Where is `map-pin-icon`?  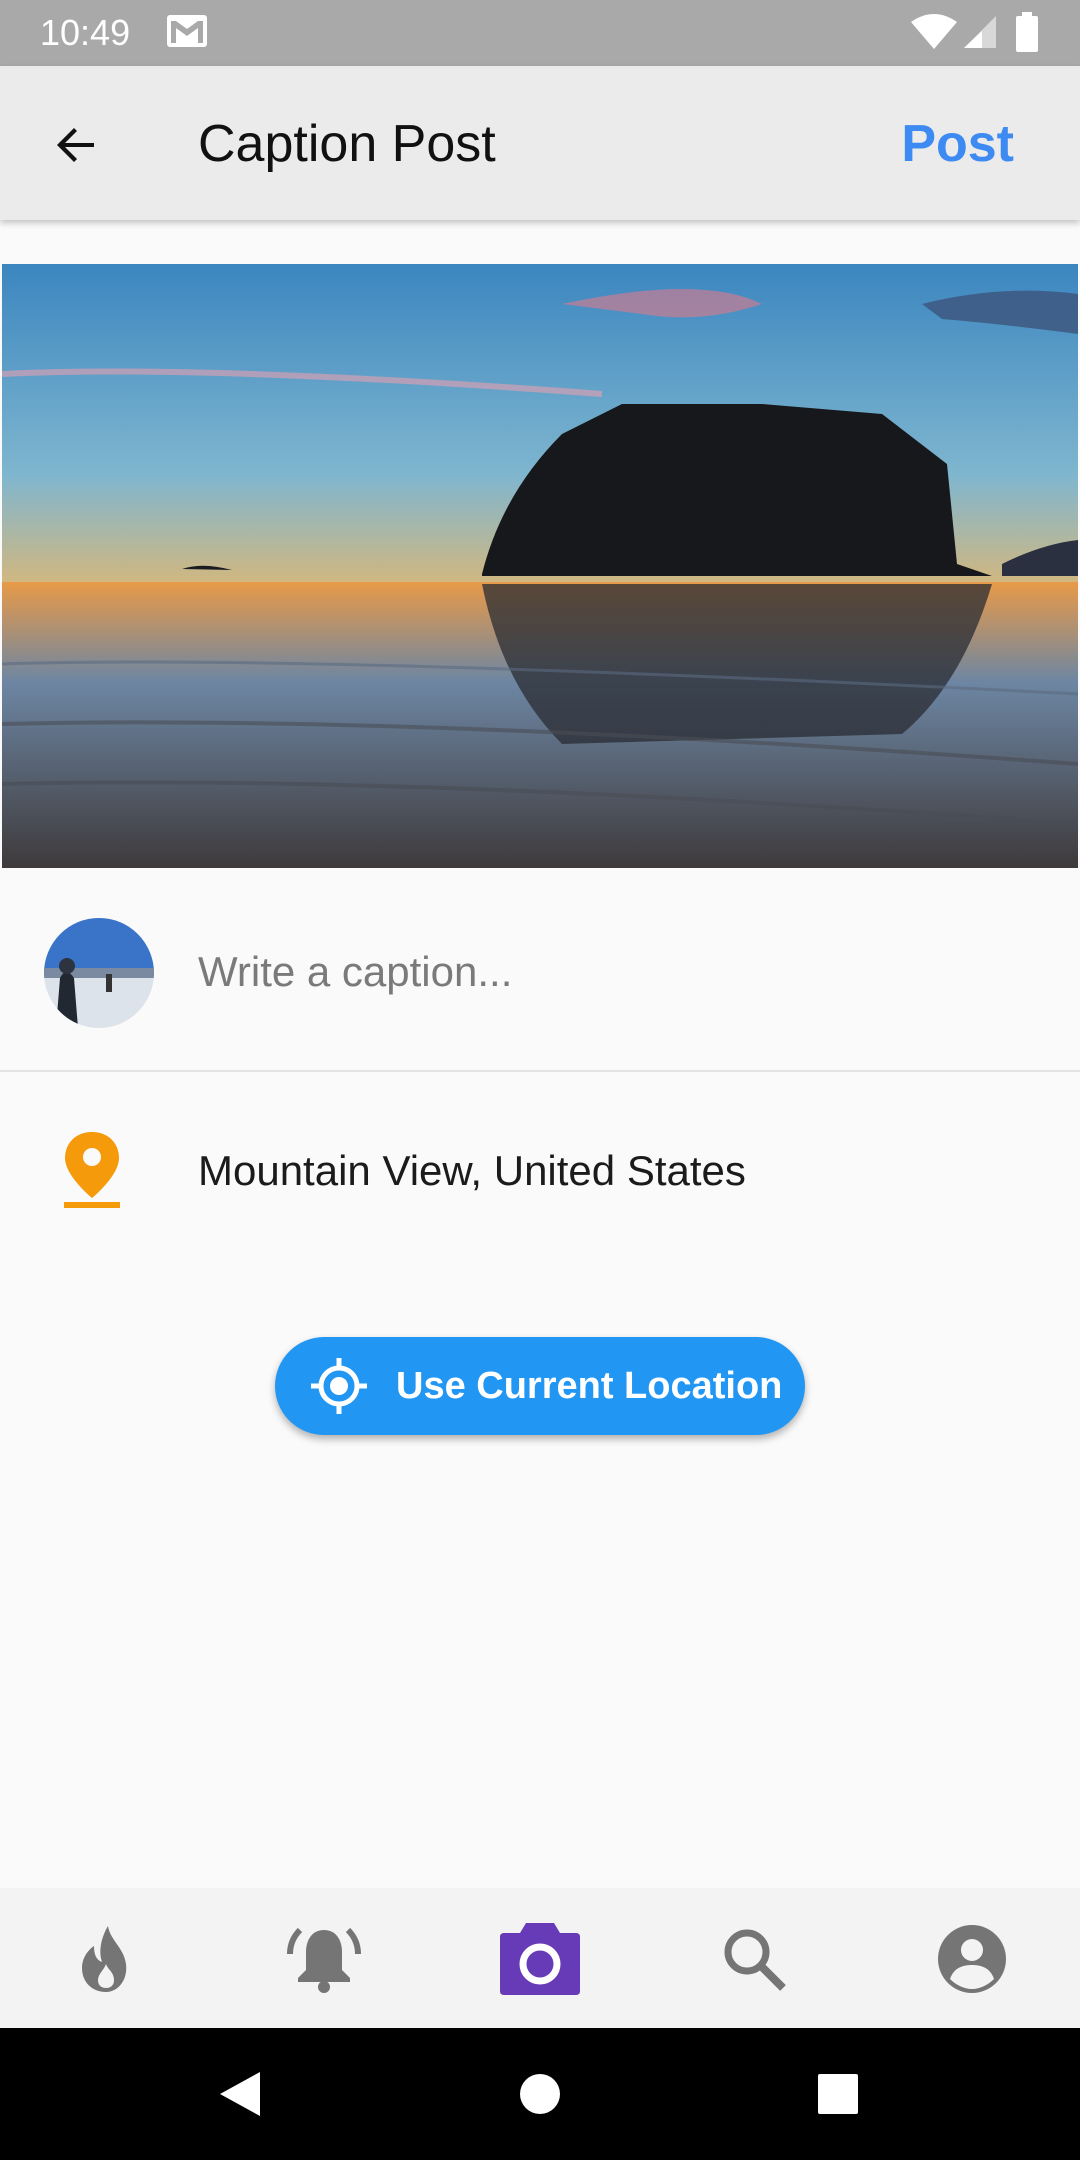 map-pin-icon is located at coordinates (92, 1170).